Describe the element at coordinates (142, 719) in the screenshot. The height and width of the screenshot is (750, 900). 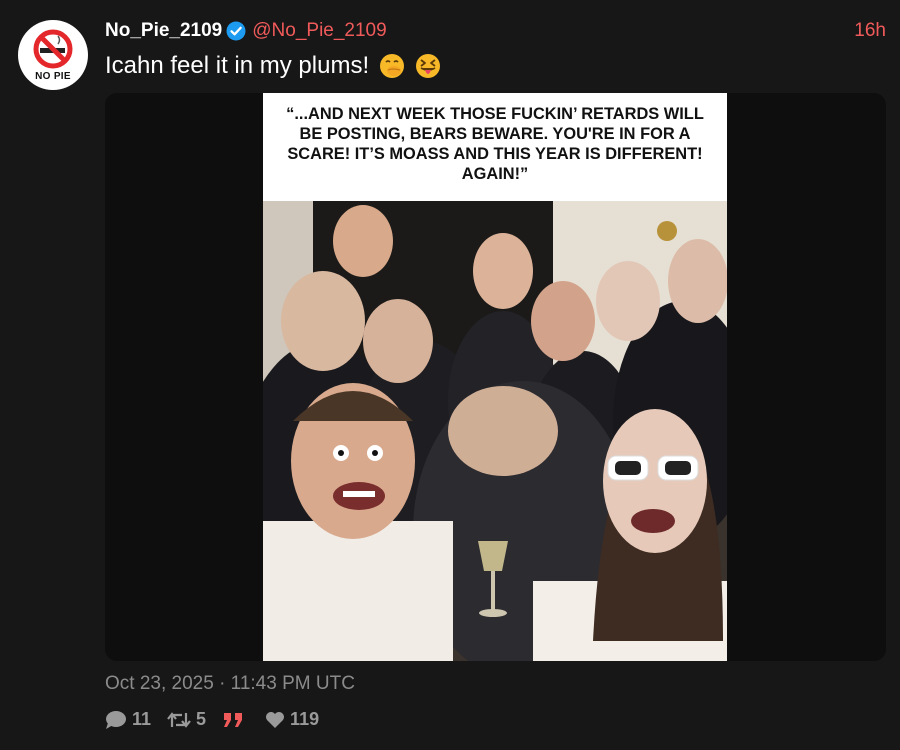
I see `reply-count: 11` at that location.